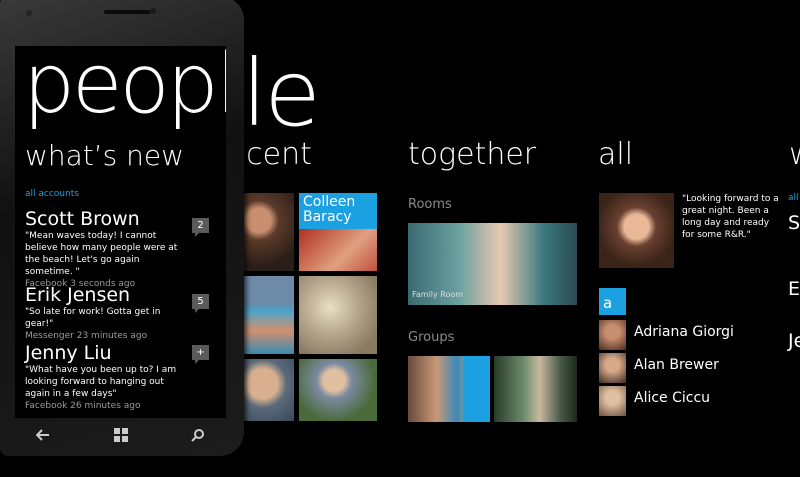  I want to click on contact-row: Alan Brewer, so click(699, 368).